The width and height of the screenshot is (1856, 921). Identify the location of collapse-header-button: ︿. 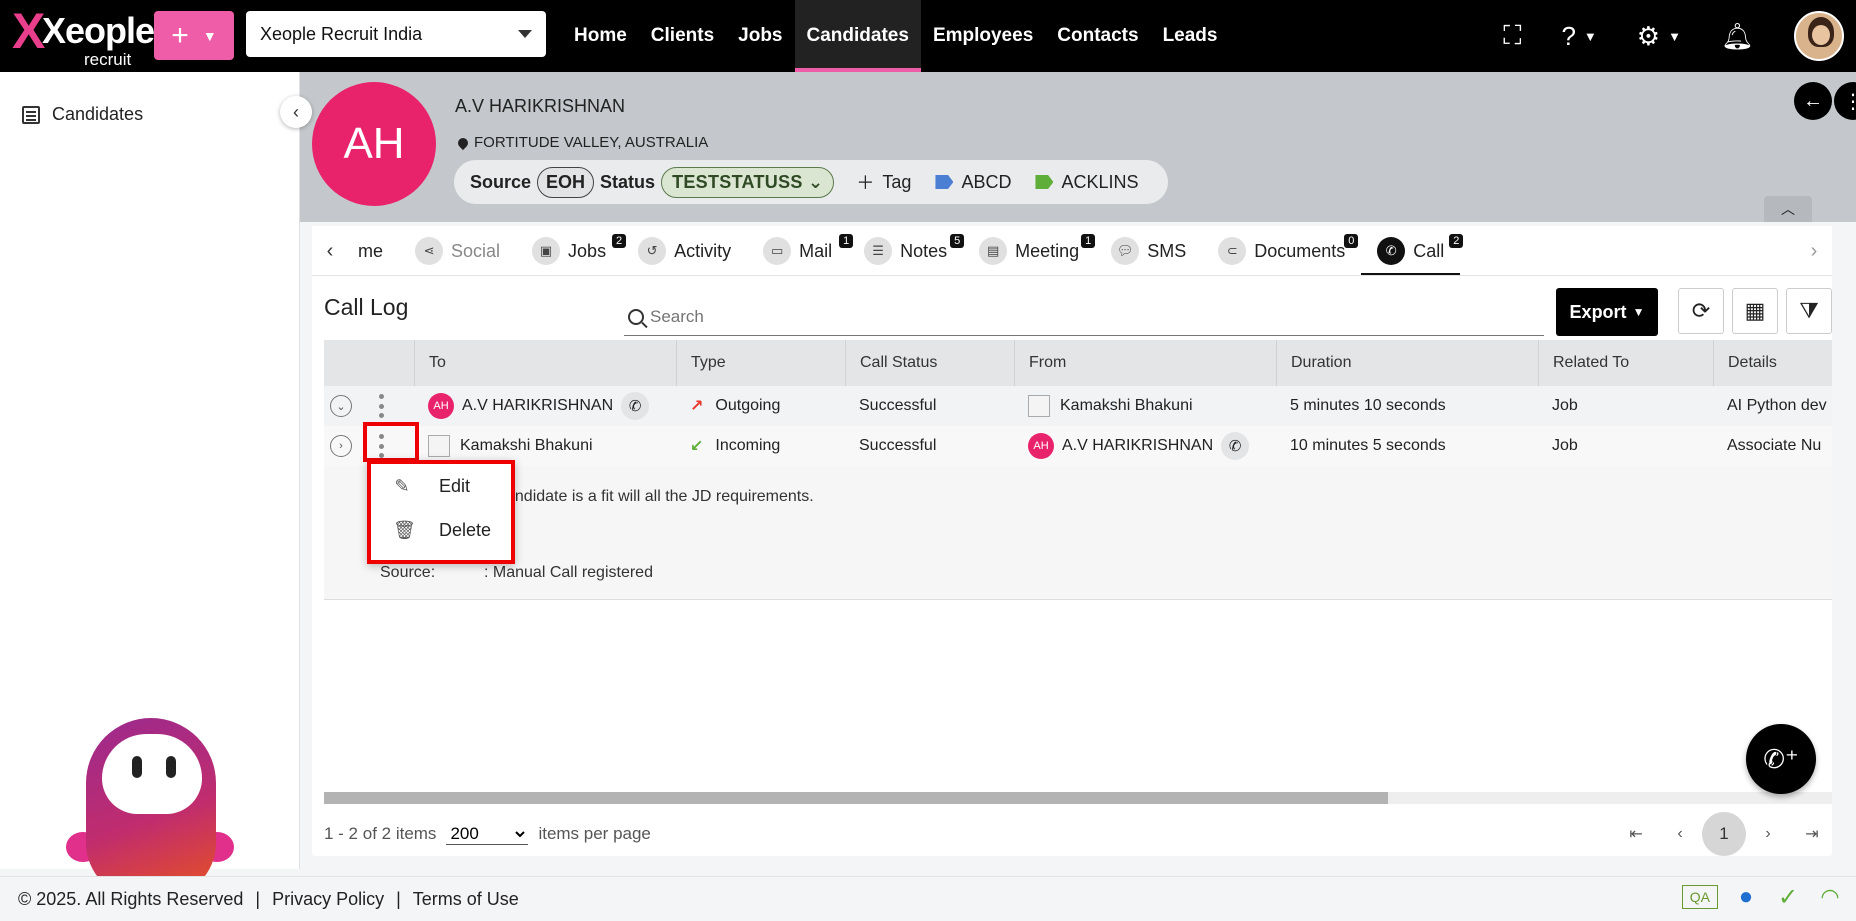
(1788, 209).